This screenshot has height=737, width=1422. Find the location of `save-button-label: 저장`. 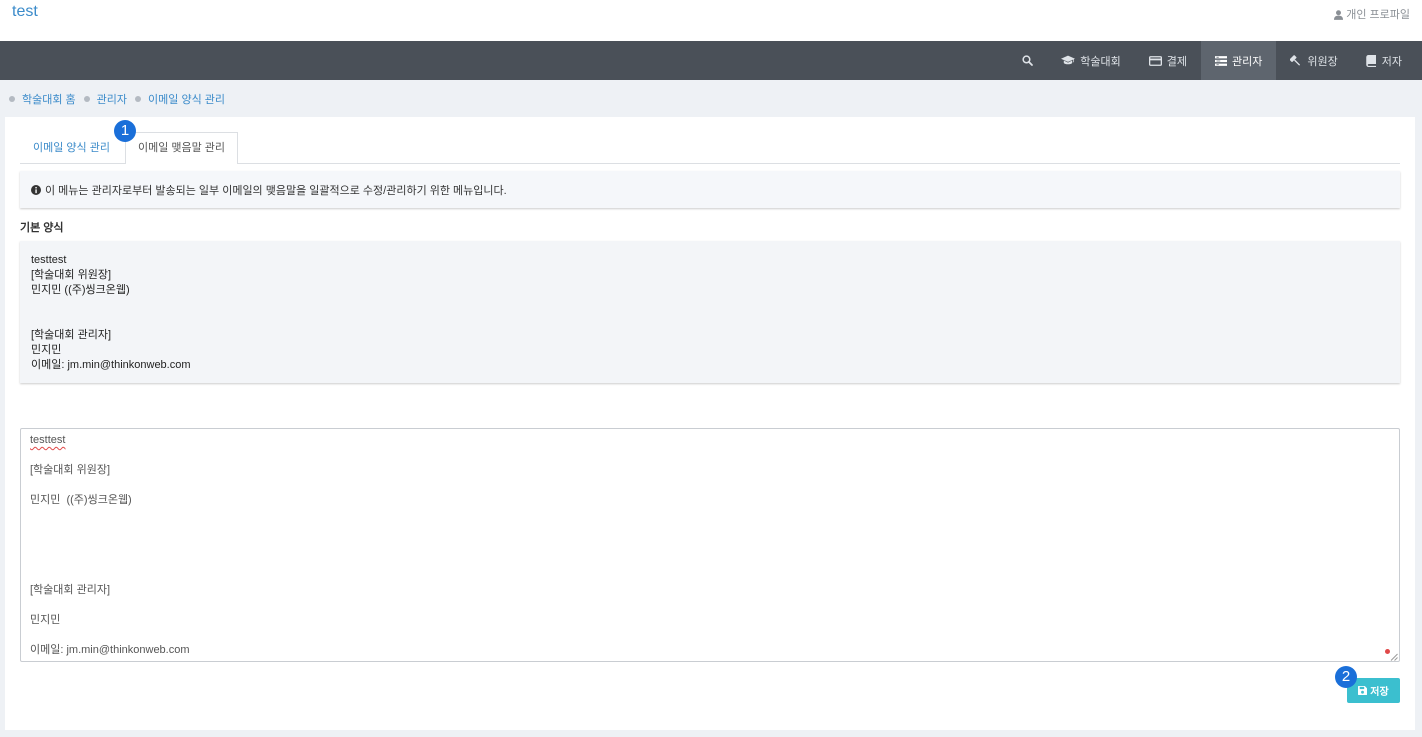

save-button-label: 저장 is located at coordinates (1379, 692).